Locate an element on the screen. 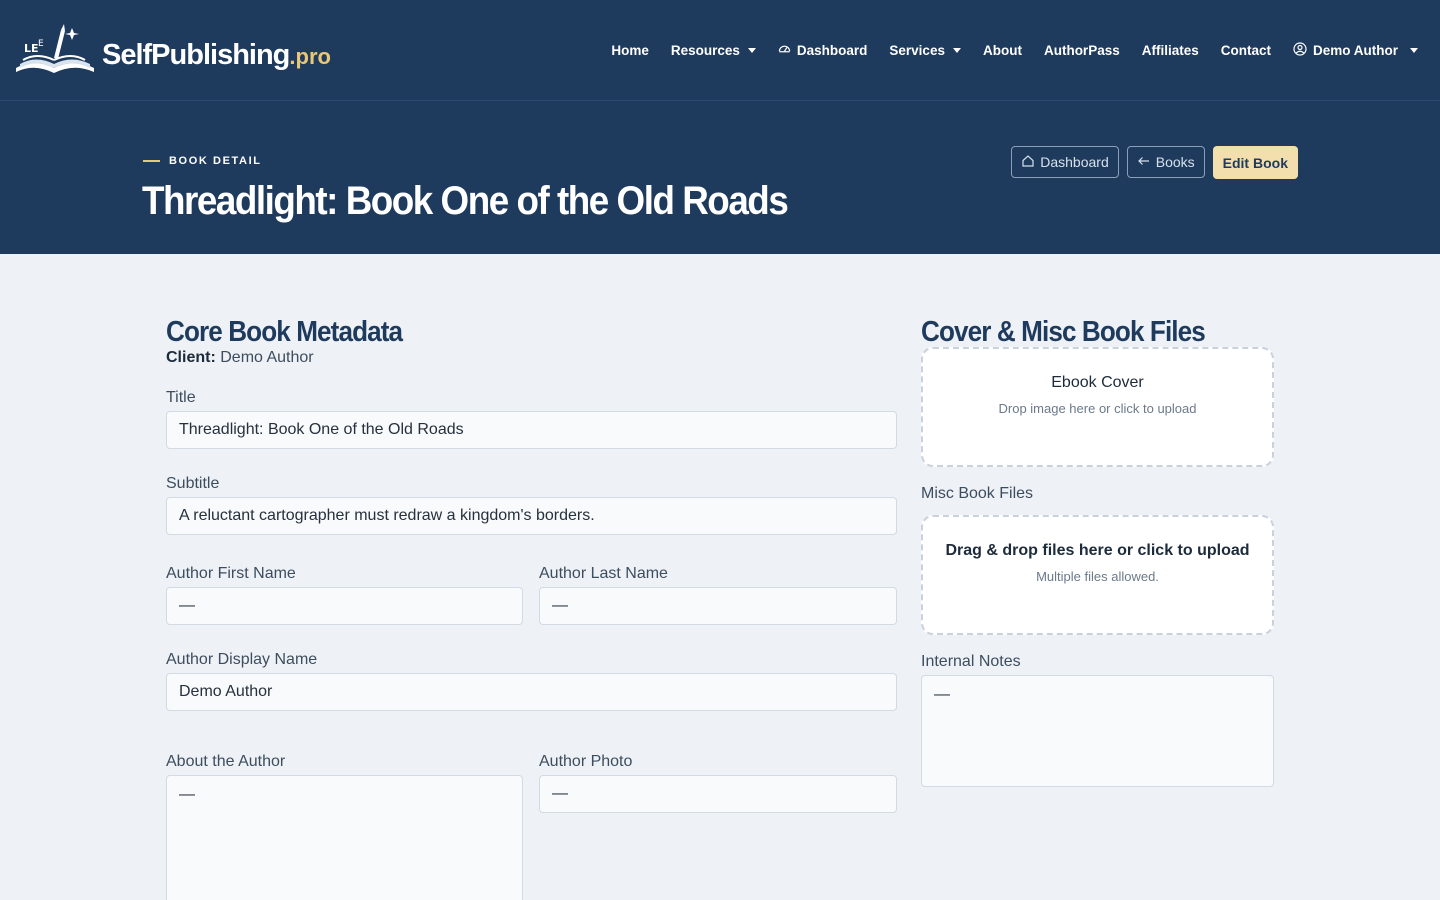  client-line: Client: Demo Author is located at coordinates (240, 357).